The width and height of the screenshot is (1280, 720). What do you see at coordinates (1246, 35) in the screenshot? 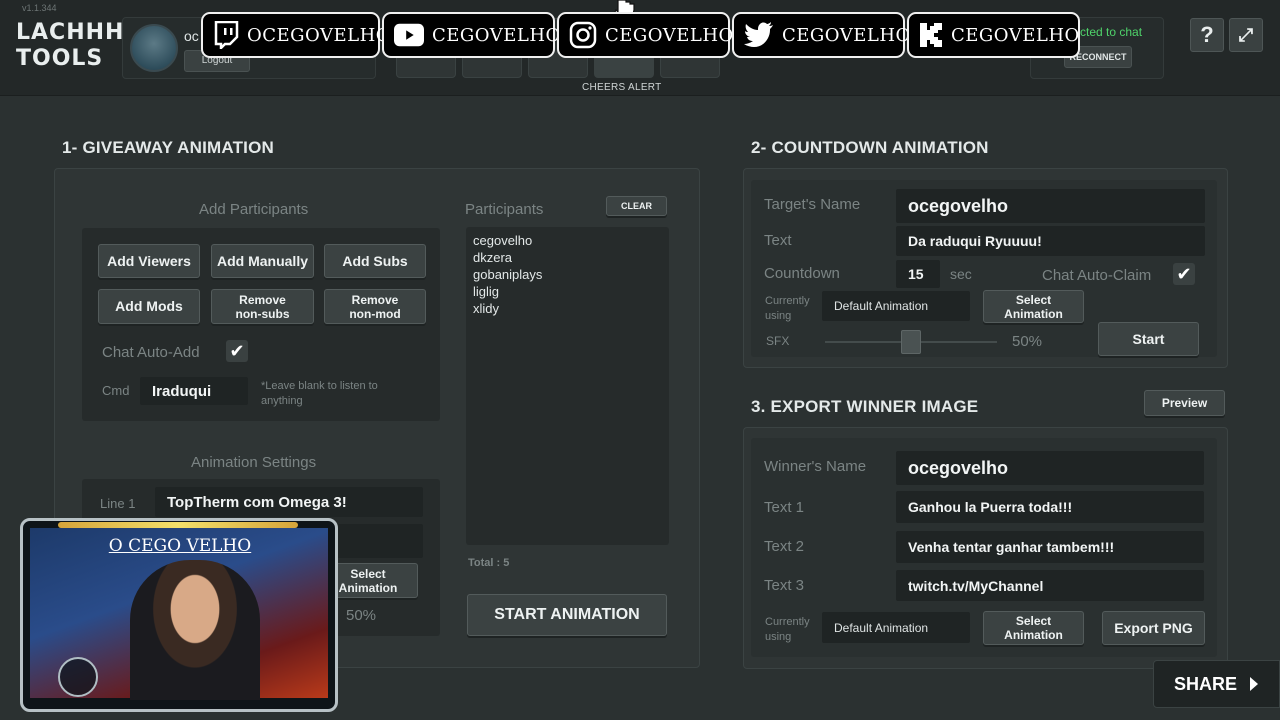
I see `fullscreen-button: ⤢` at bounding box center [1246, 35].